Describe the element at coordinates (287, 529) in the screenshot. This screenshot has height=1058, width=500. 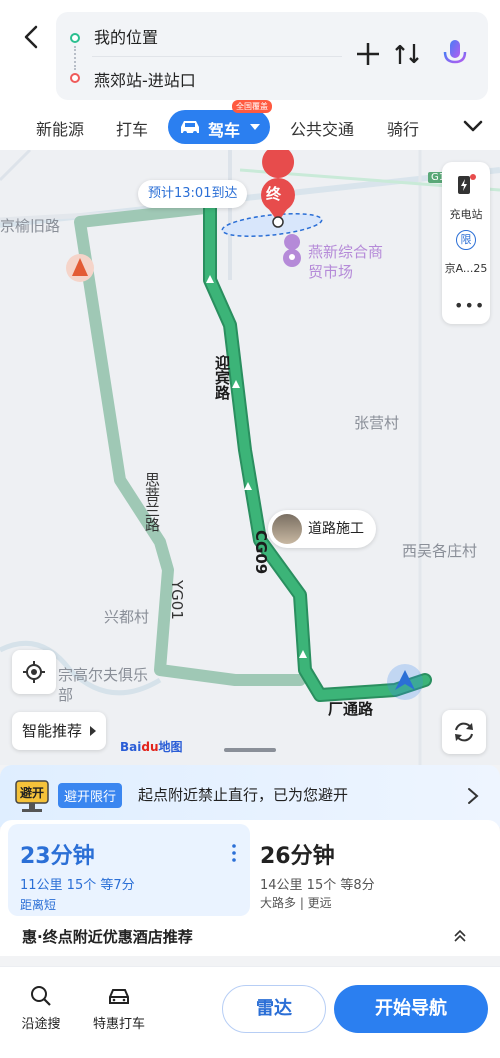
I see `construction-thumbnail` at that location.